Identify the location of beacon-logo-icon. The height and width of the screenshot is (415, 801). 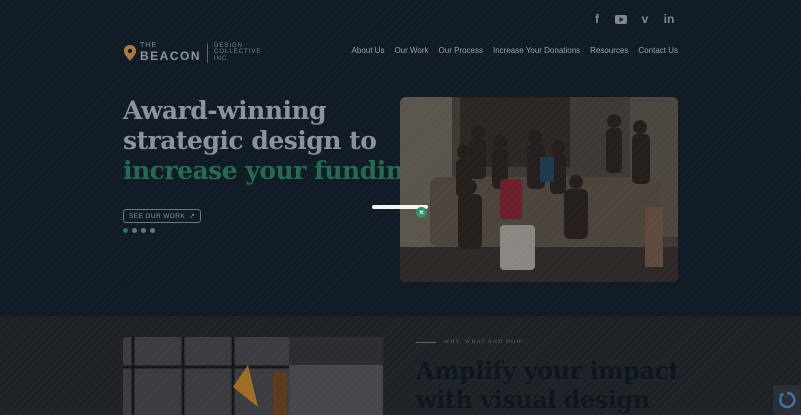
(130, 52).